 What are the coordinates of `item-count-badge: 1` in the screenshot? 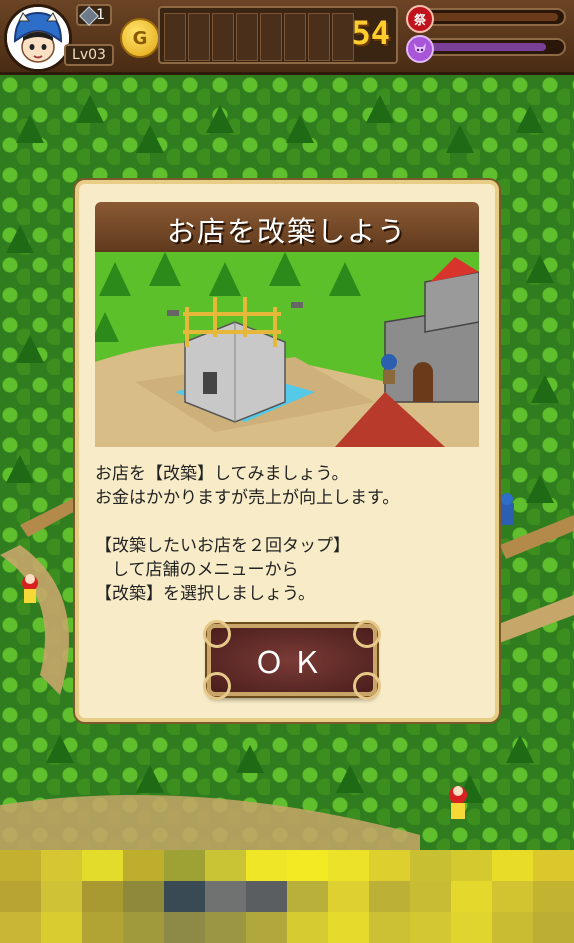 It's located at (94, 15).